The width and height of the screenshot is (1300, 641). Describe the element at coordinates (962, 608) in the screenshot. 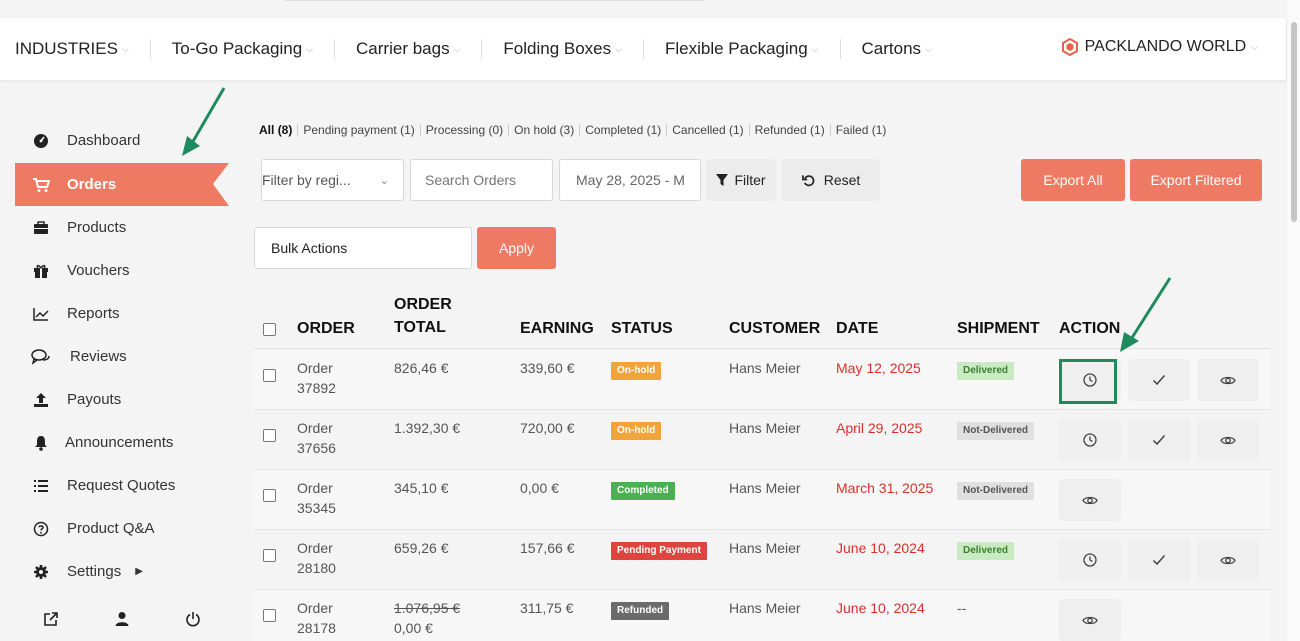

I see `shipment-status: --` at that location.